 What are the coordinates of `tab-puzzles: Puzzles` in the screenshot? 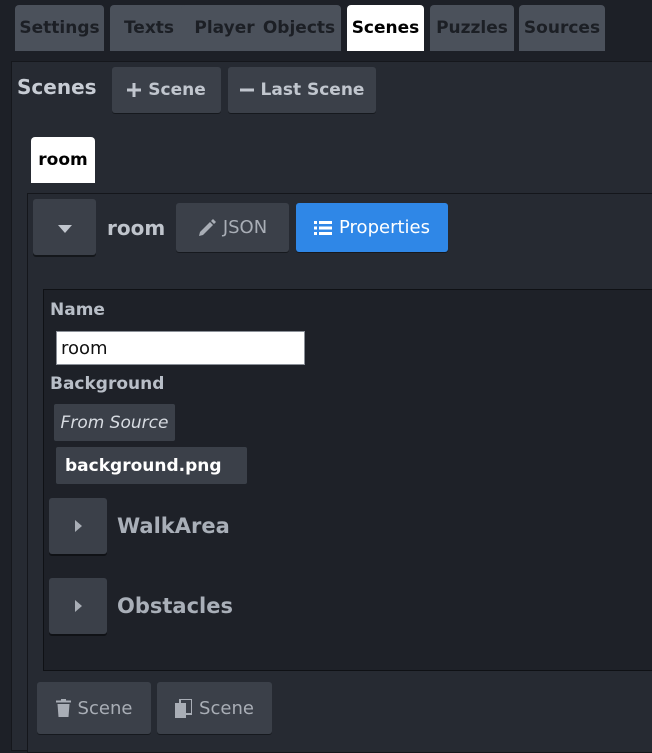 It's located at (472, 28).